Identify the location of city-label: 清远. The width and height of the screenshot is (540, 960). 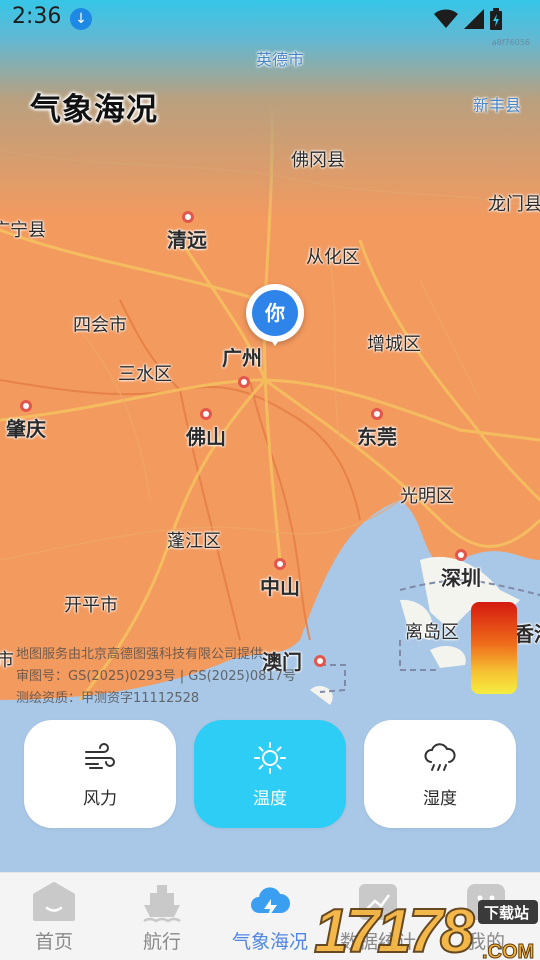
(187, 240).